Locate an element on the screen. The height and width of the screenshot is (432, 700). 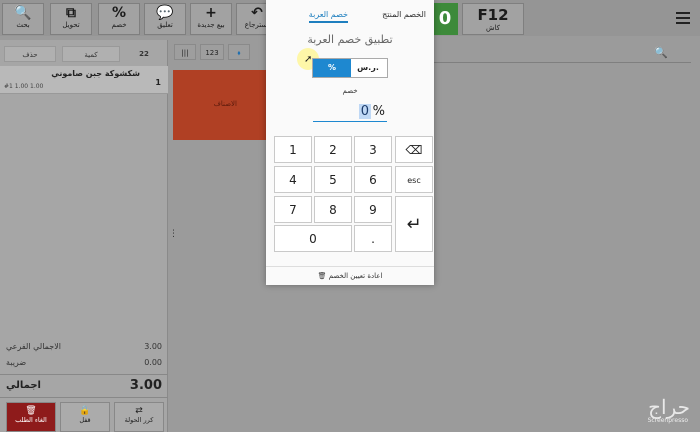
hamburger-menu-icon is located at coordinates (683, 18).